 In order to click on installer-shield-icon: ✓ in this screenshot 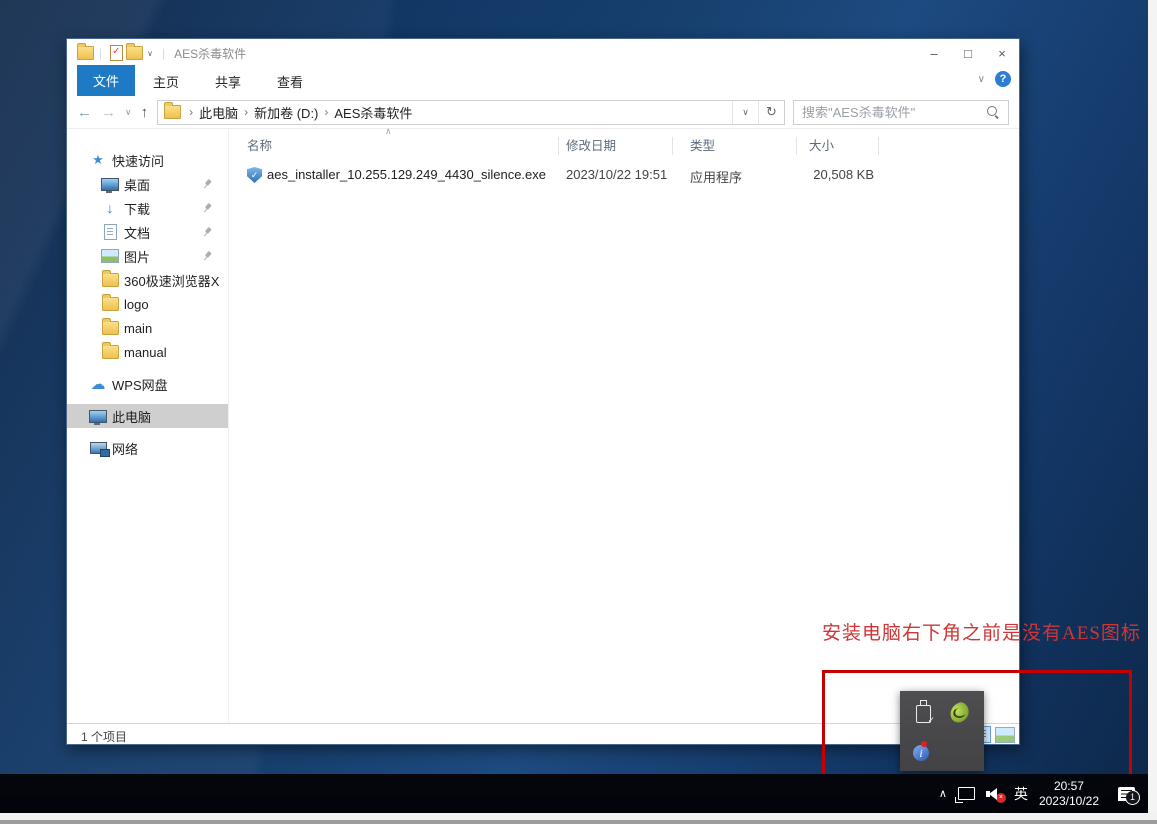, I will do `click(254, 175)`.